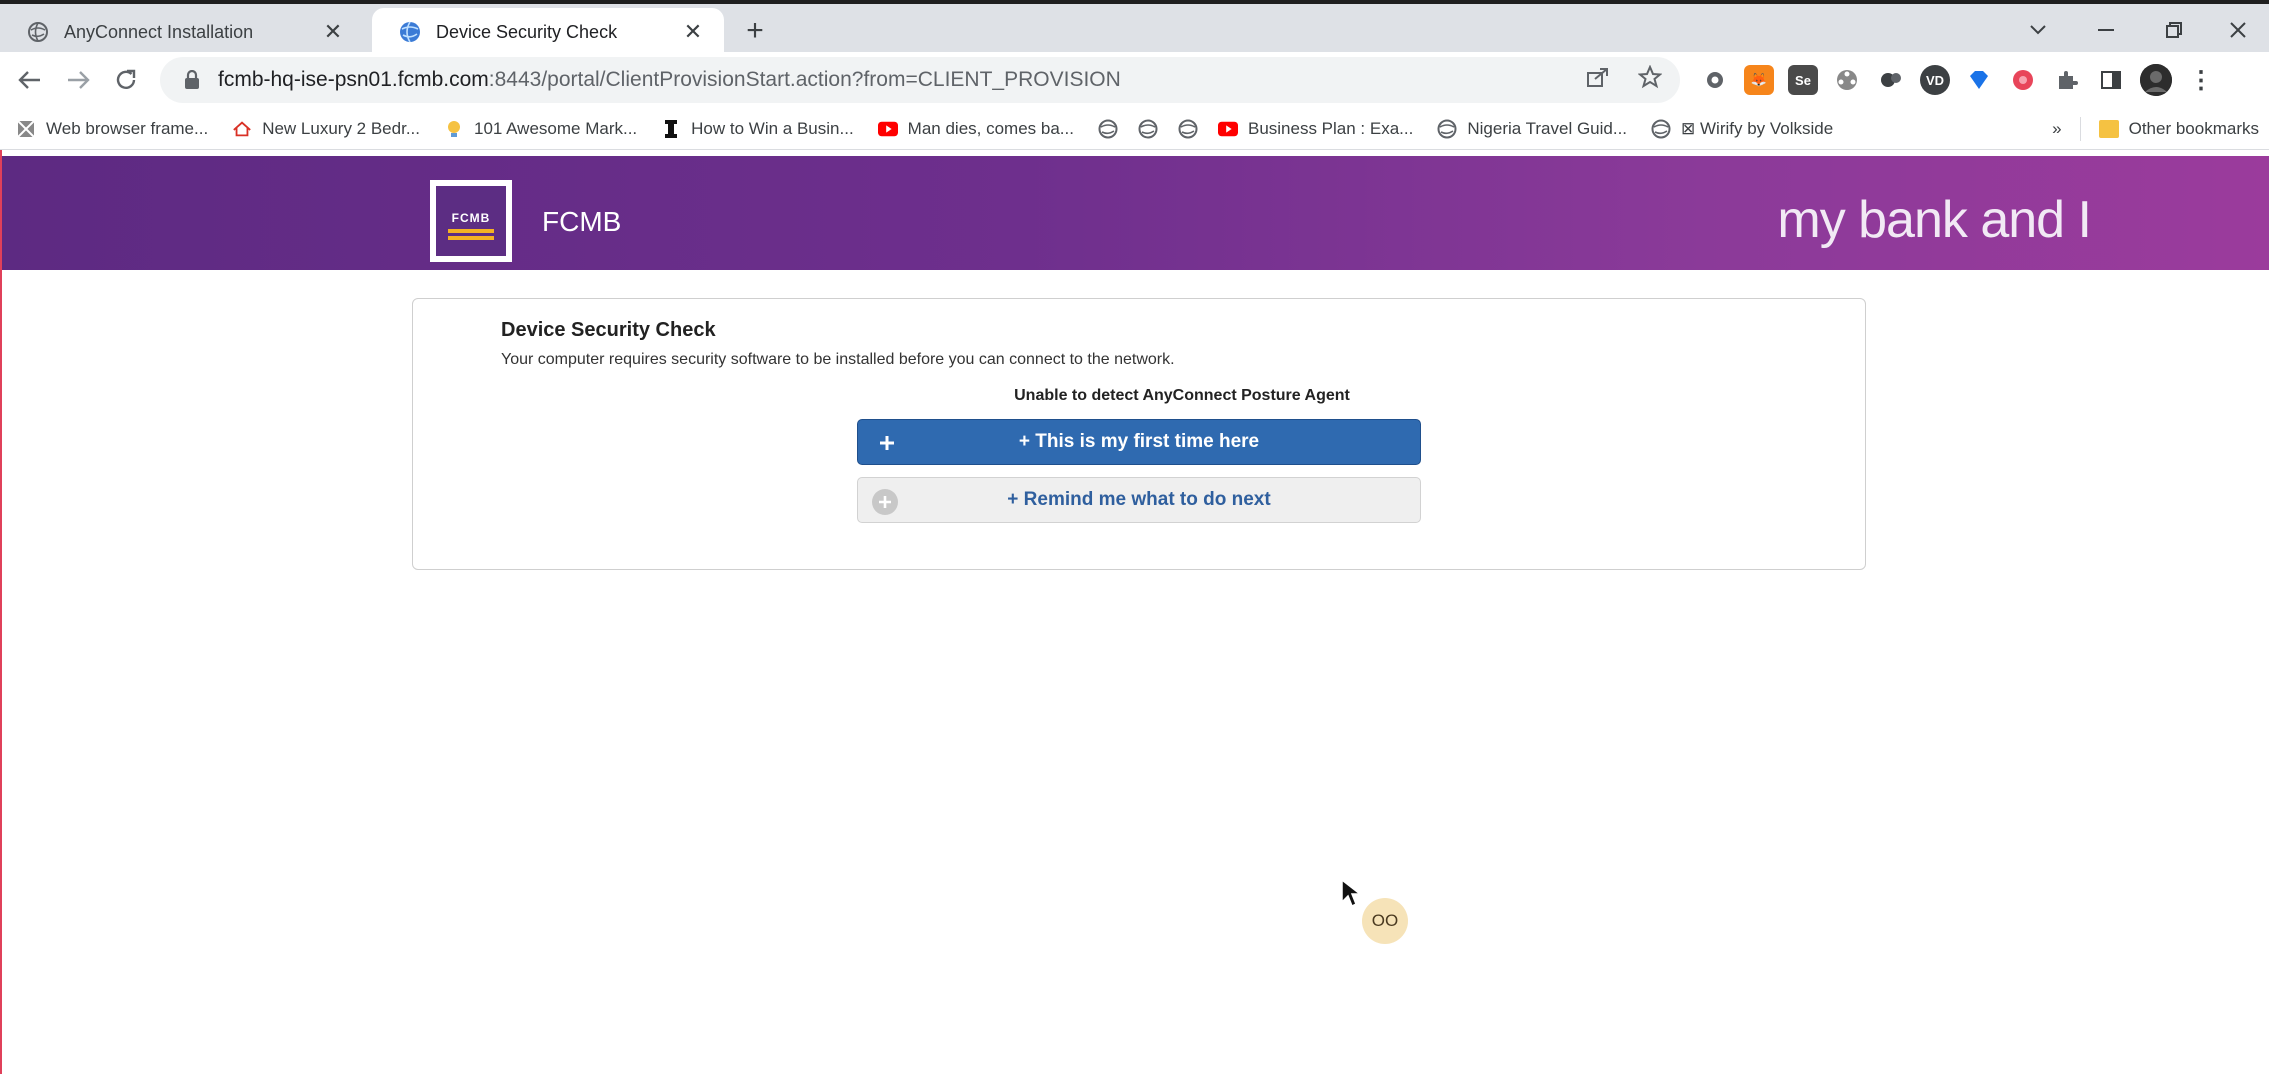 The height and width of the screenshot is (1074, 2269). Describe the element at coordinates (2174, 30) in the screenshot. I see `restore-icon` at that location.